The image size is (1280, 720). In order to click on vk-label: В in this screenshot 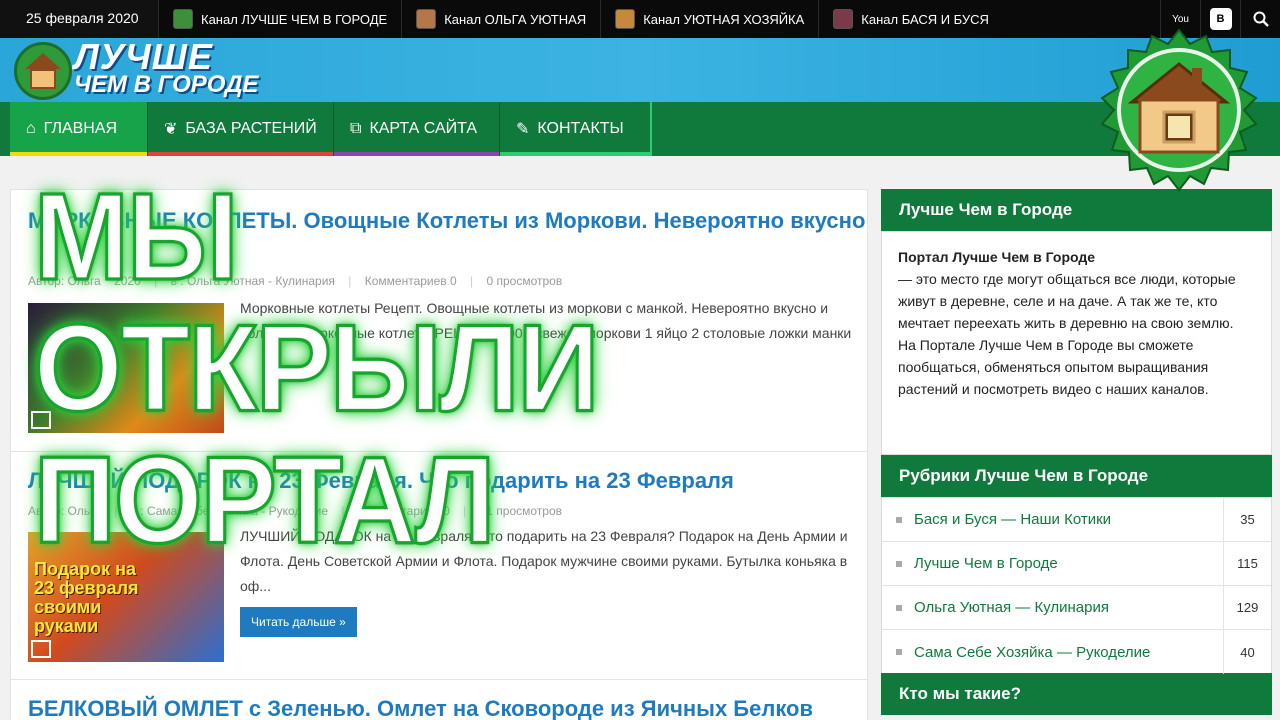, I will do `click(1220, 19)`.